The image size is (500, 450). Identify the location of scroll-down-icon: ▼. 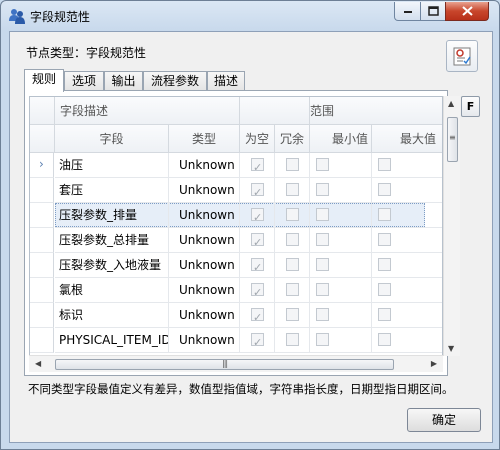
(451, 348).